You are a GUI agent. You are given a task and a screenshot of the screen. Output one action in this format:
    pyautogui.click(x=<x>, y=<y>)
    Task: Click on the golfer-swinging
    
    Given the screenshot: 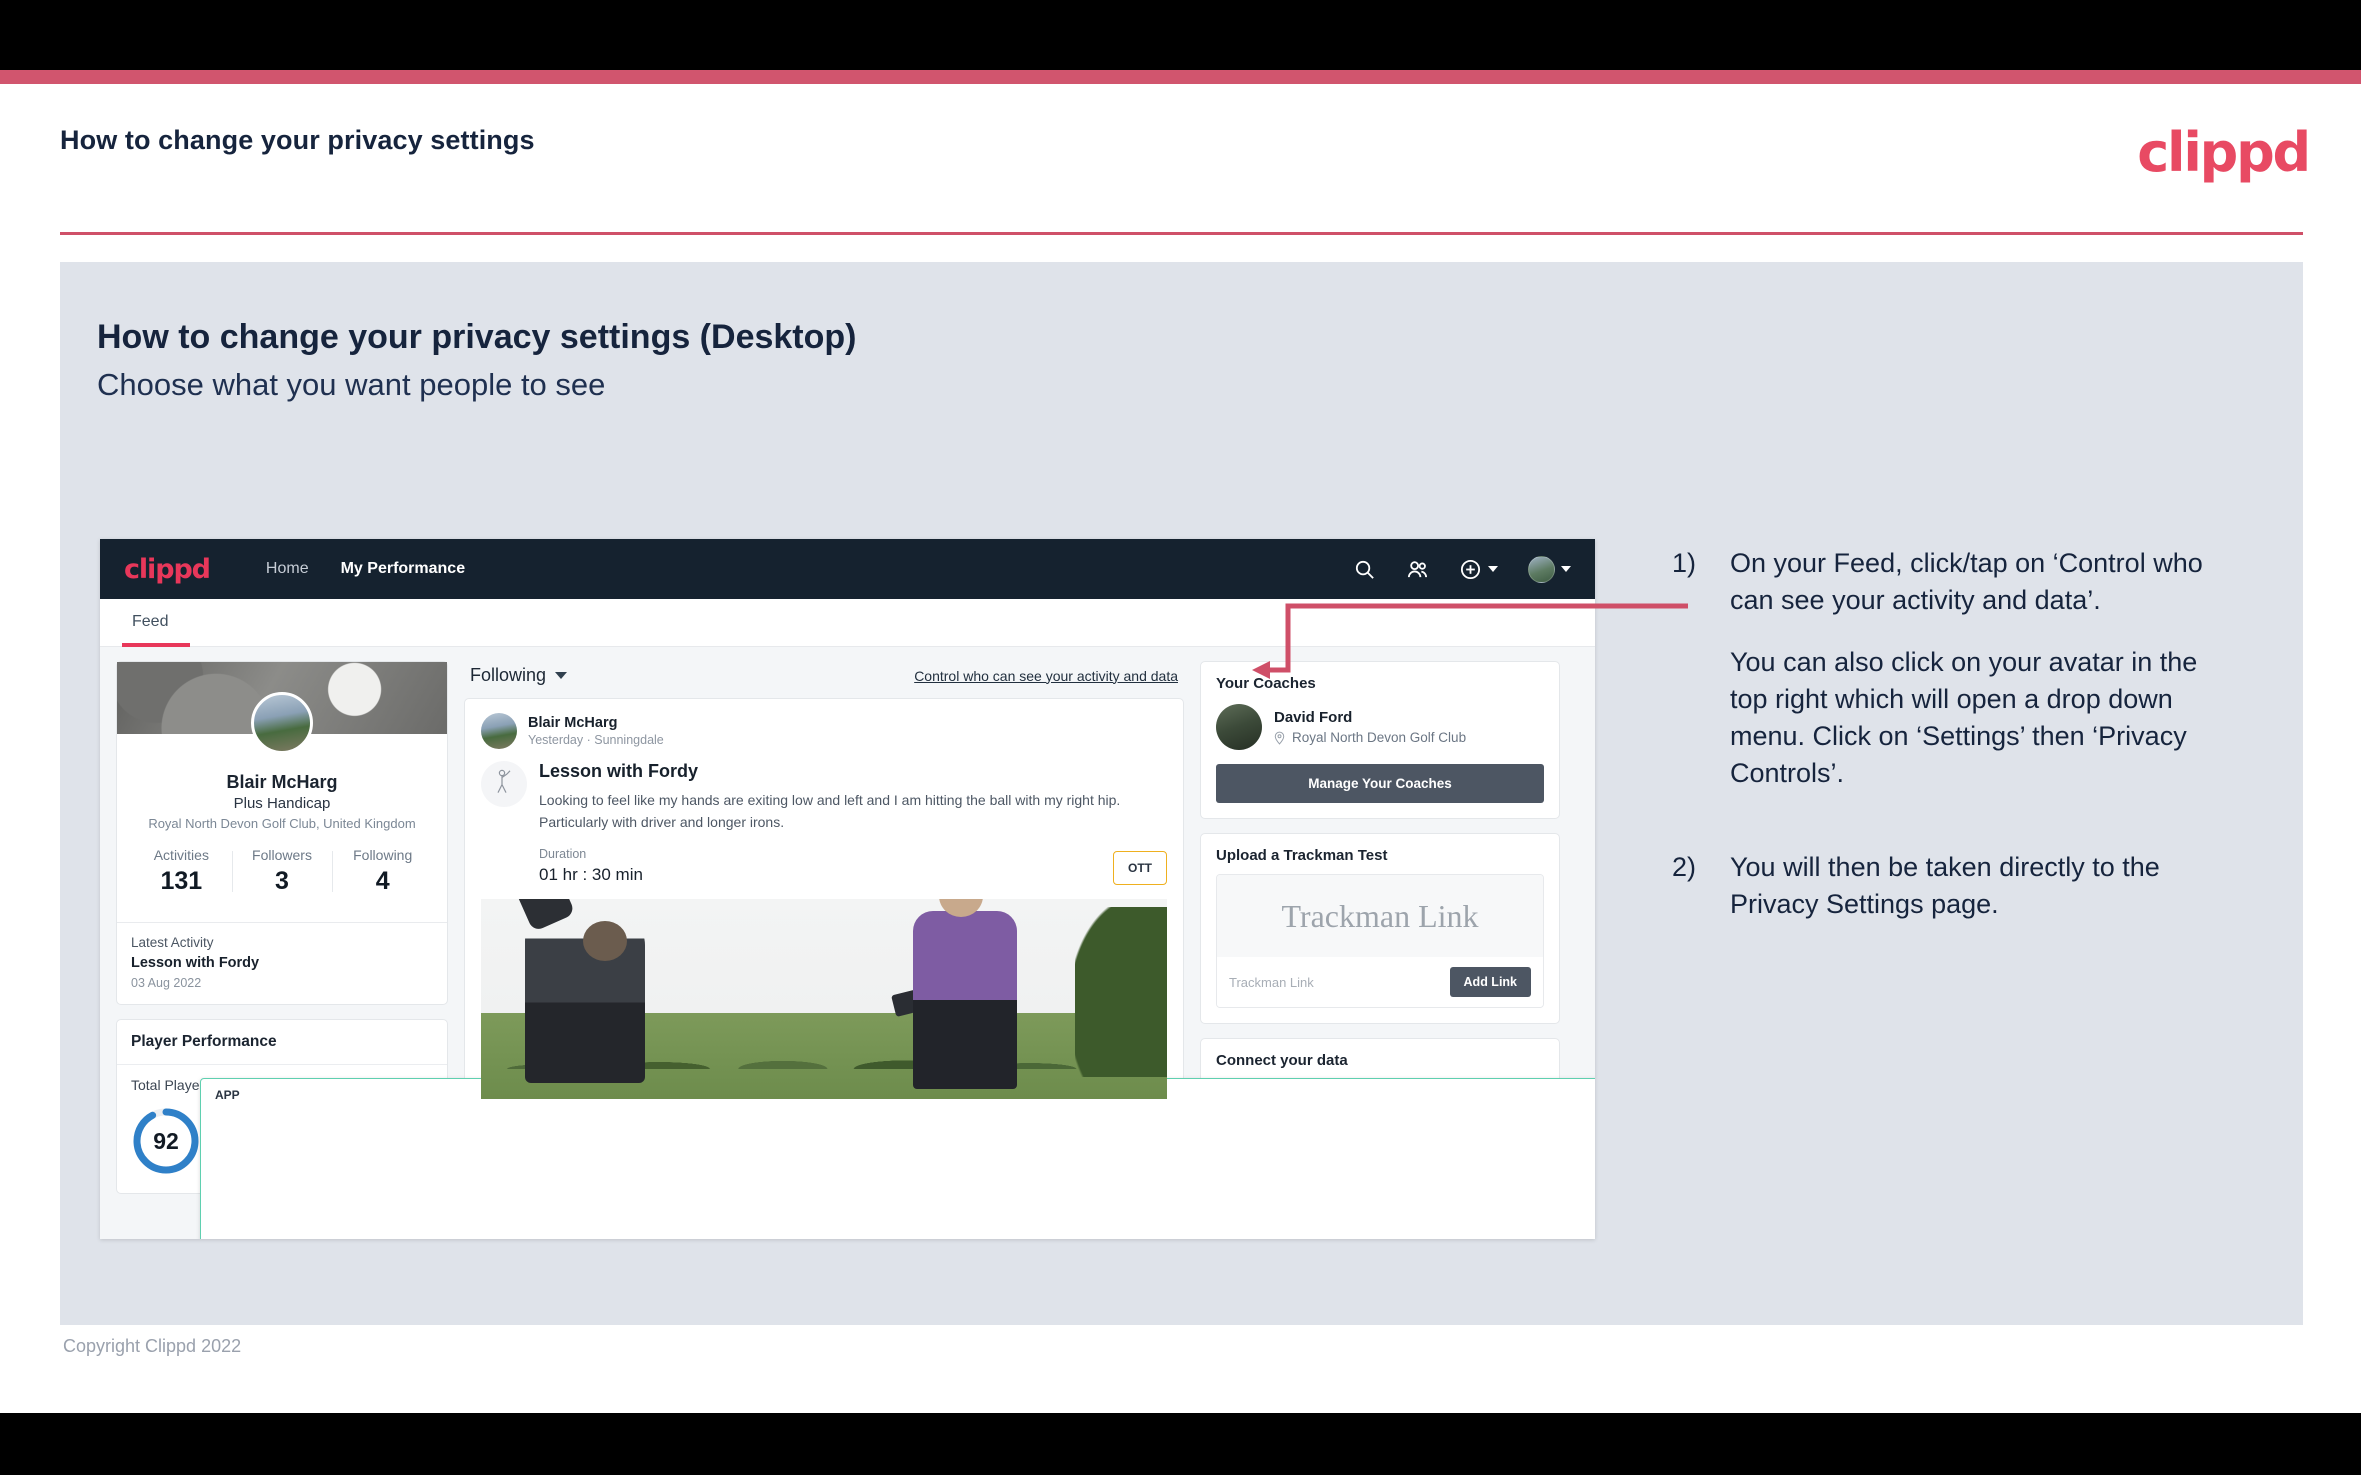 What is the action you would take?
    pyautogui.click(x=585, y=999)
    